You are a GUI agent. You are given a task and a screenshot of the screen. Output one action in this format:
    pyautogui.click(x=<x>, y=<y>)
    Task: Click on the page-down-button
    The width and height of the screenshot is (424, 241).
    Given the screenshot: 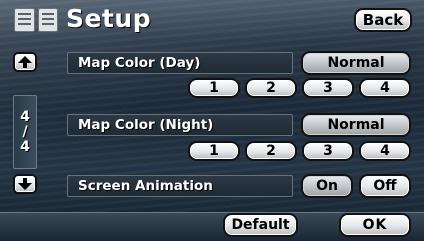 What is the action you would take?
    pyautogui.click(x=25, y=184)
    